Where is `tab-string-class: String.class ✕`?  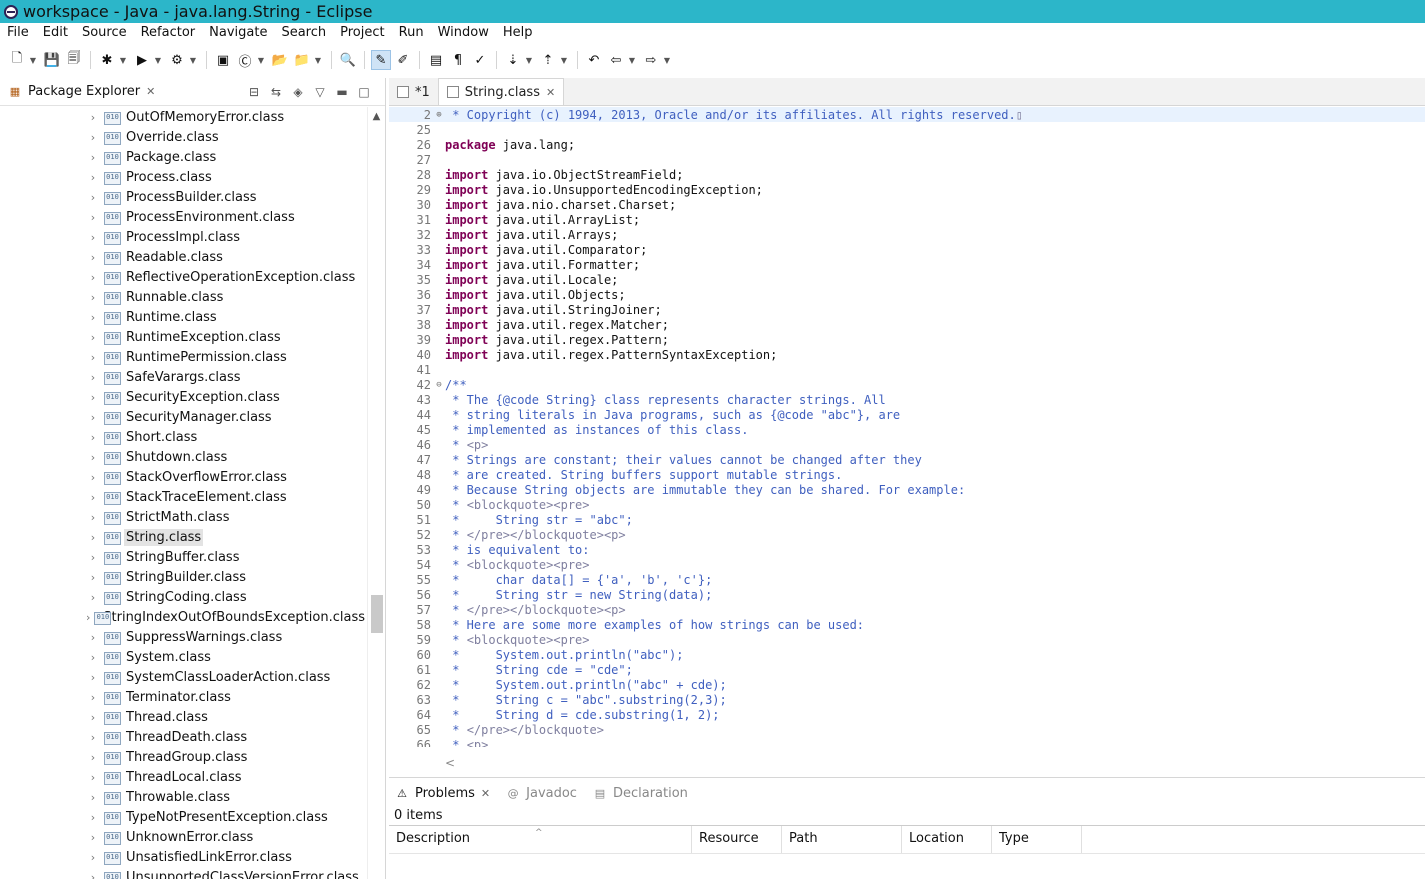
tab-string-class: String.class ✕ is located at coordinates (501, 91).